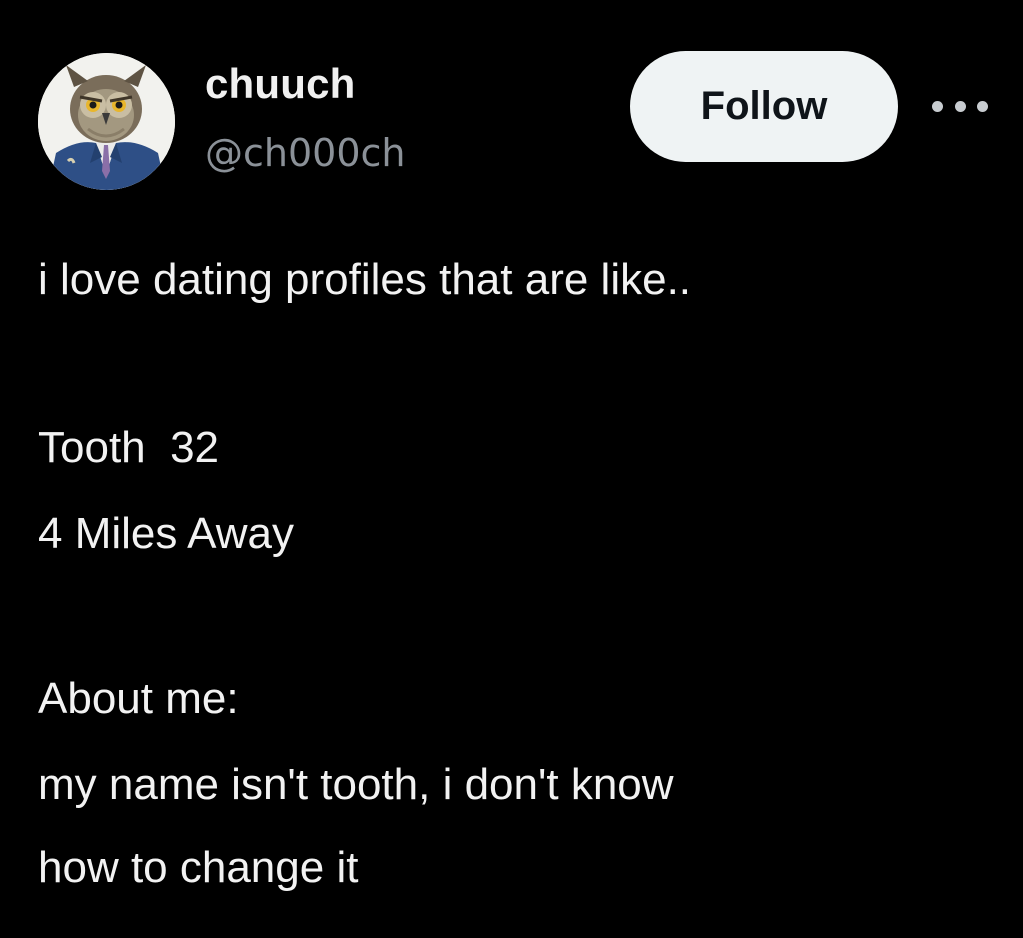 The height and width of the screenshot is (938, 1023). I want to click on more-horizontal-icon, so click(960, 106).